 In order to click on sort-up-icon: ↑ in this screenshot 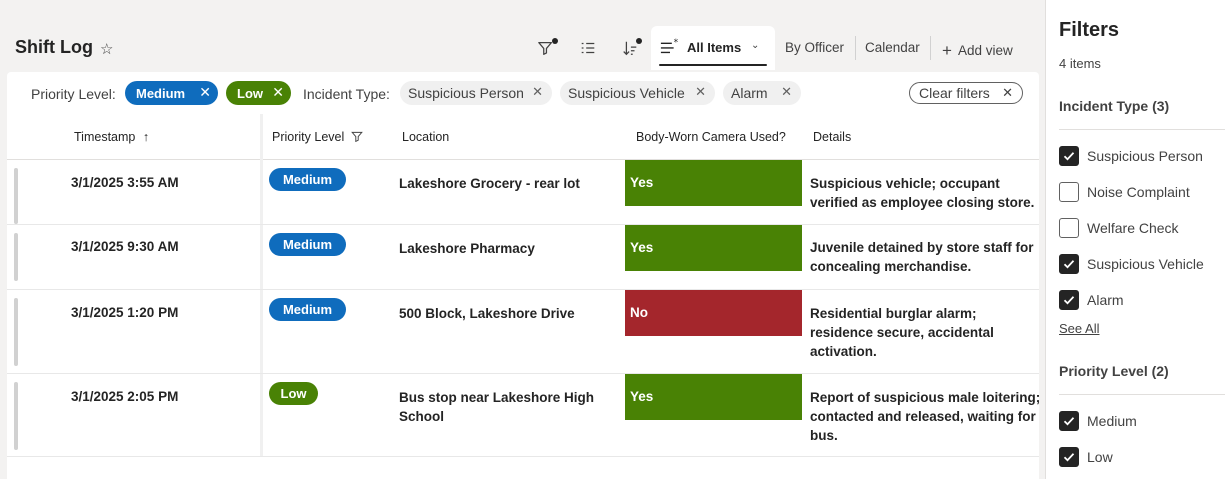, I will do `click(146, 137)`.